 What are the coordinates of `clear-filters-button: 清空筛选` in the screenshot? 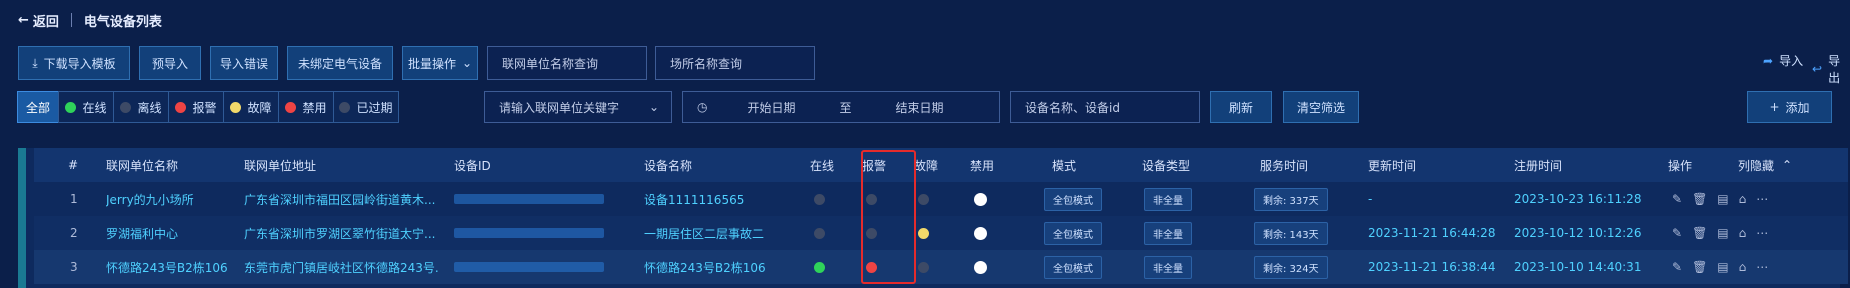 It's located at (1321, 107).